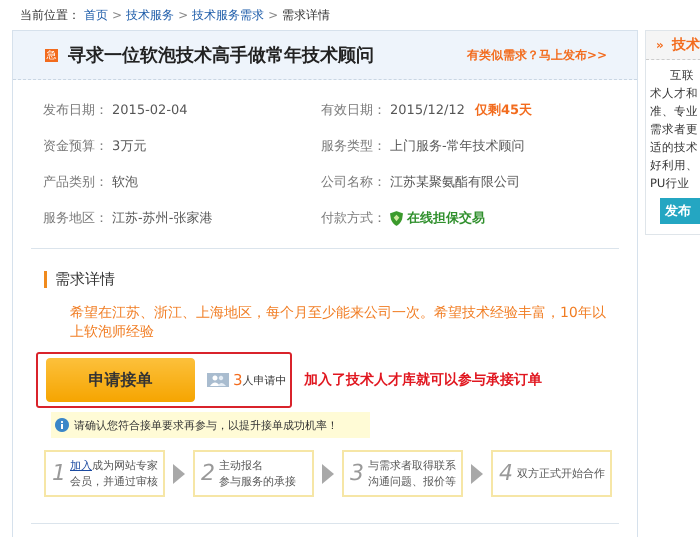 The image size is (700, 537). I want to click on panel-text: 准、专业, so click(674, 111).